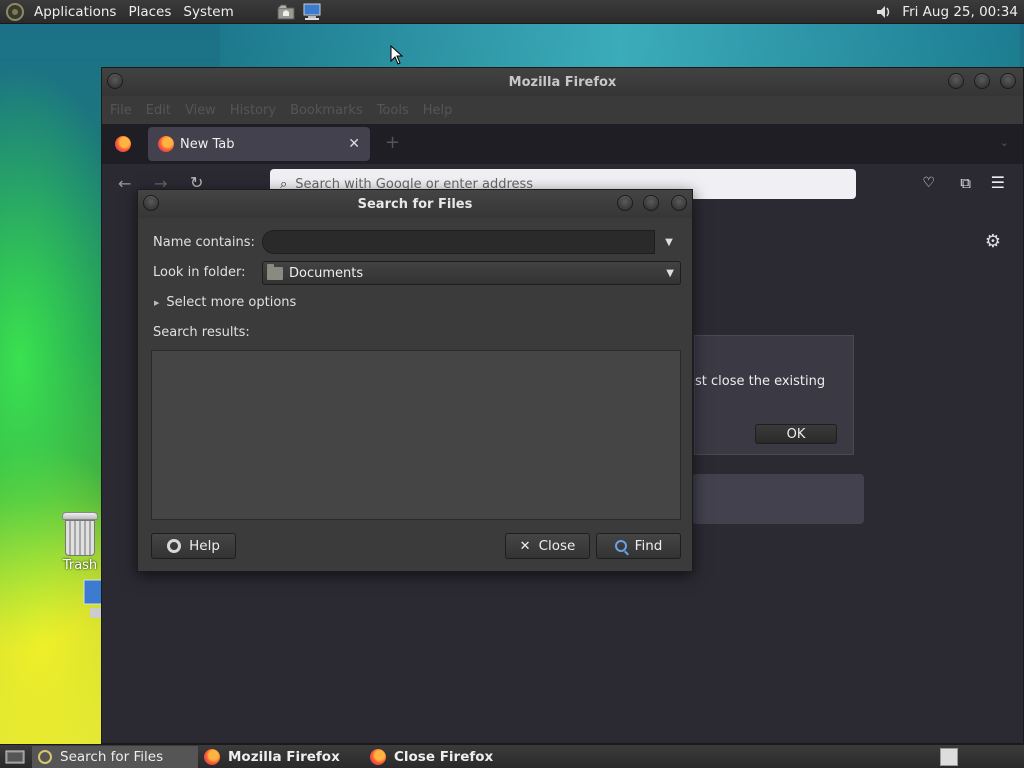 The image size is (1024, 768). I want to click on help-button-label: Help, so click(204, 546).